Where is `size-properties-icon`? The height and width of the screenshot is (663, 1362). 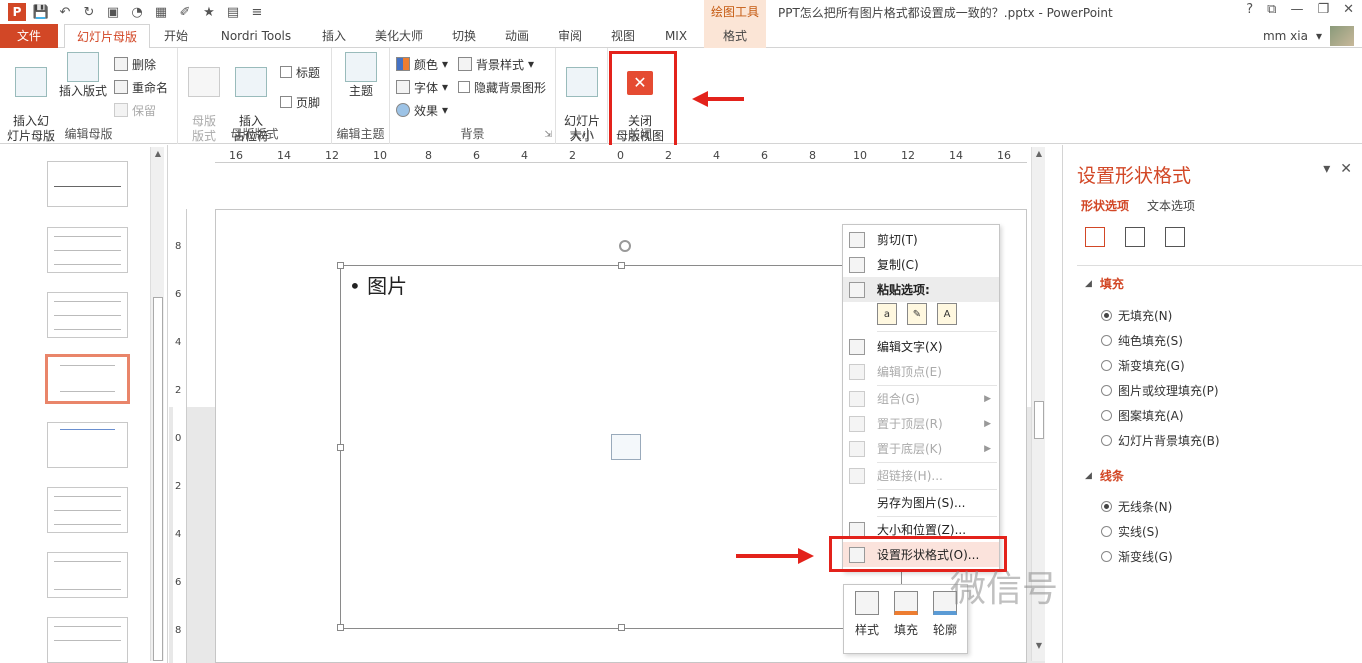
size-properties-icon is located at coordinates (1175, 237).